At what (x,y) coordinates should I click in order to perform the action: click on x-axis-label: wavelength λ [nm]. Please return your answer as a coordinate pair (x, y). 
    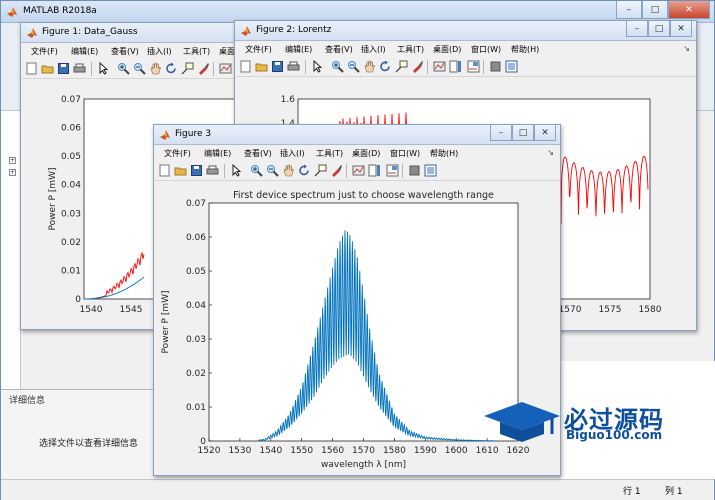
    Looking at the image, I should click on (363, 465).